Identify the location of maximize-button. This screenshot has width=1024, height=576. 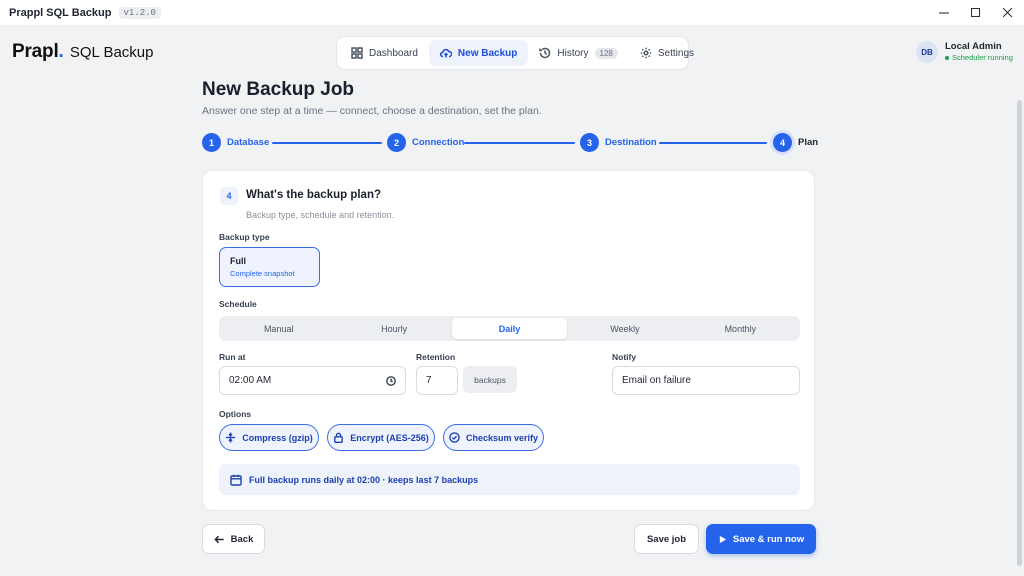
(976, 12).